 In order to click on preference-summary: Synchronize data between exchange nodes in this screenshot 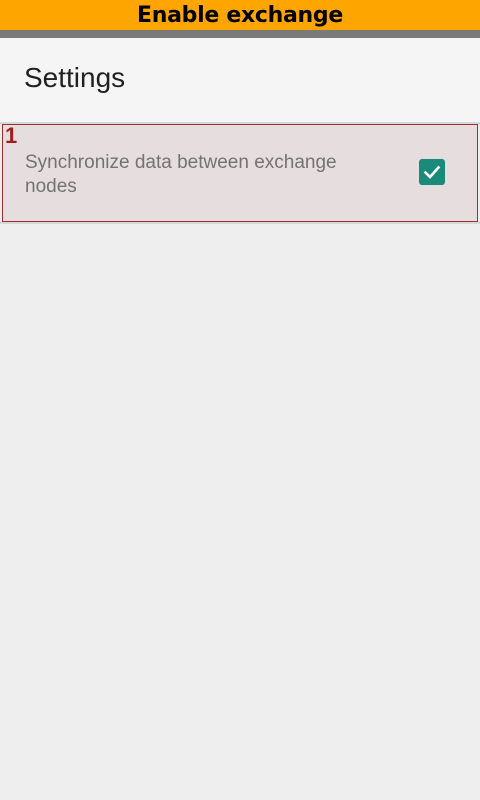, I will do `click(181, 174)`.